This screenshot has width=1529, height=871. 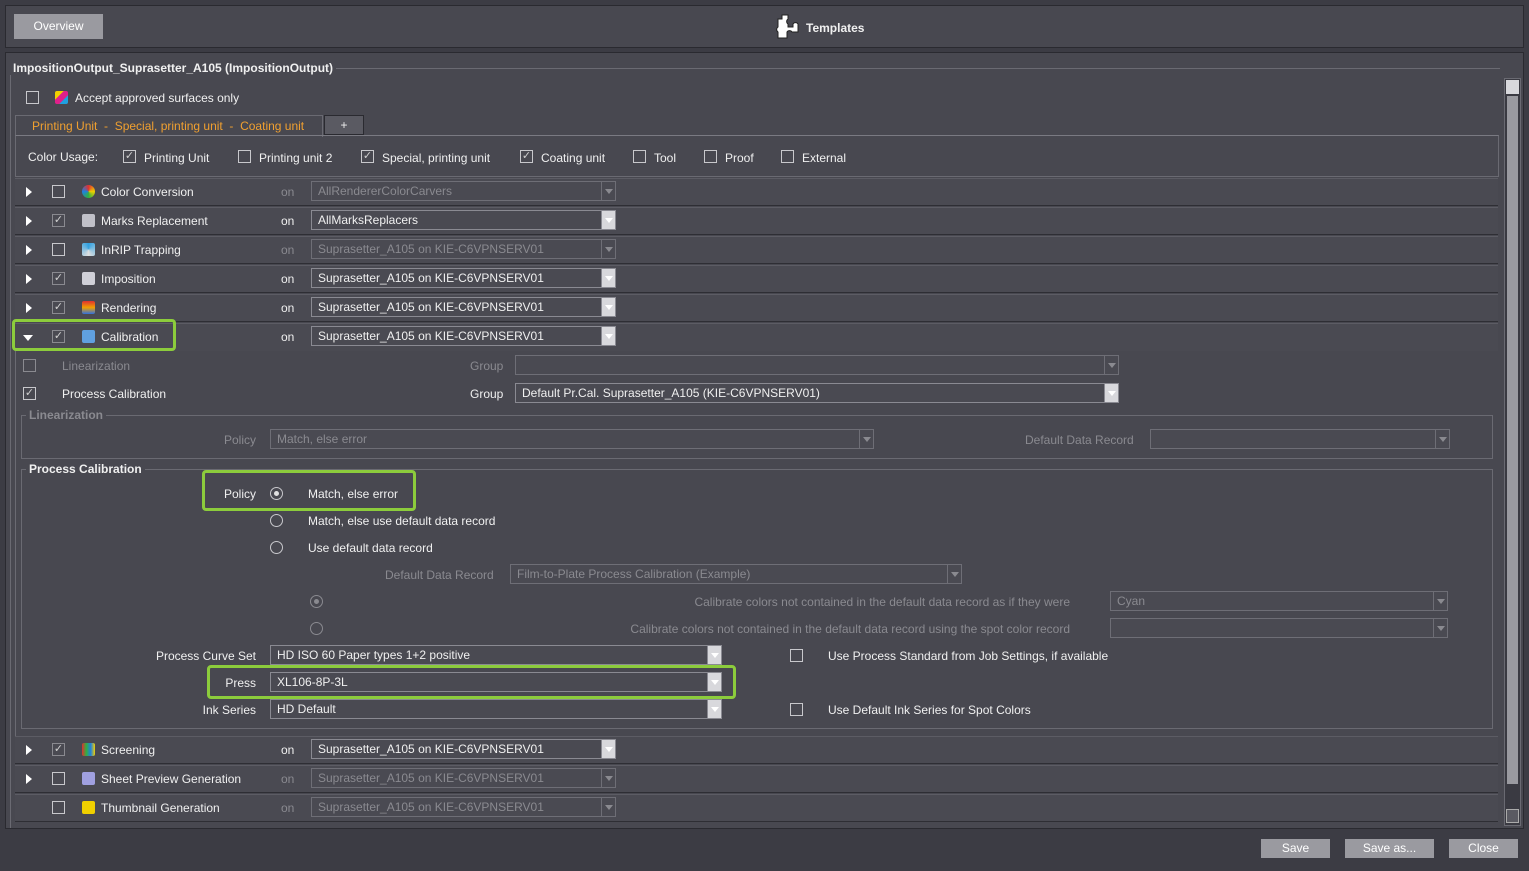 What do you see at coordinates (496, 655) in the screenshot?
I see `curve-set-dropdown: HD ISO 60 Paper types 1+2 positive` at bounding box center [496, 655].